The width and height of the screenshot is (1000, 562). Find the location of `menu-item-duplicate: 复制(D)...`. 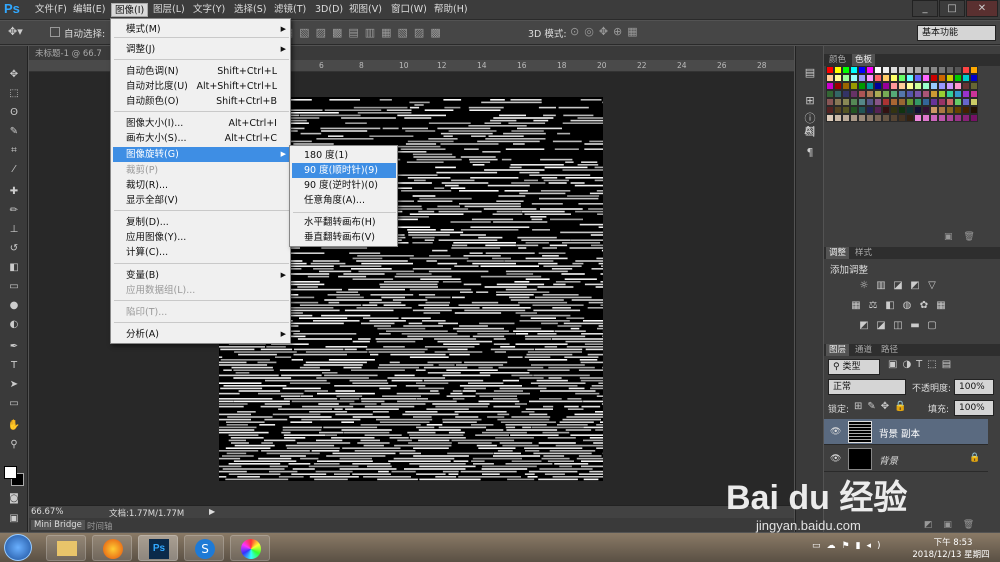

menu-item-duplicate: 复制(D)... is located at coordinates (201, 222).